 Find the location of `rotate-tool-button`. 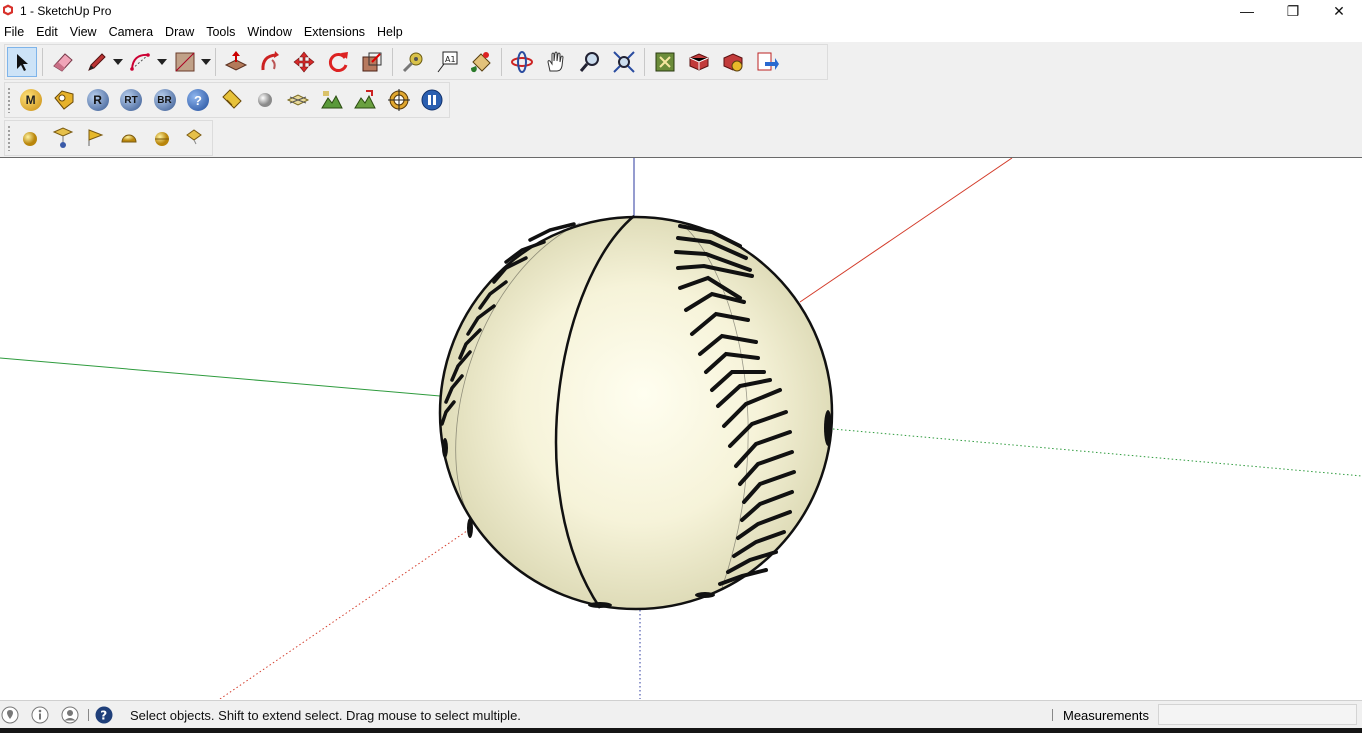

rotate-tool-button is located at coordinates (338, 62).